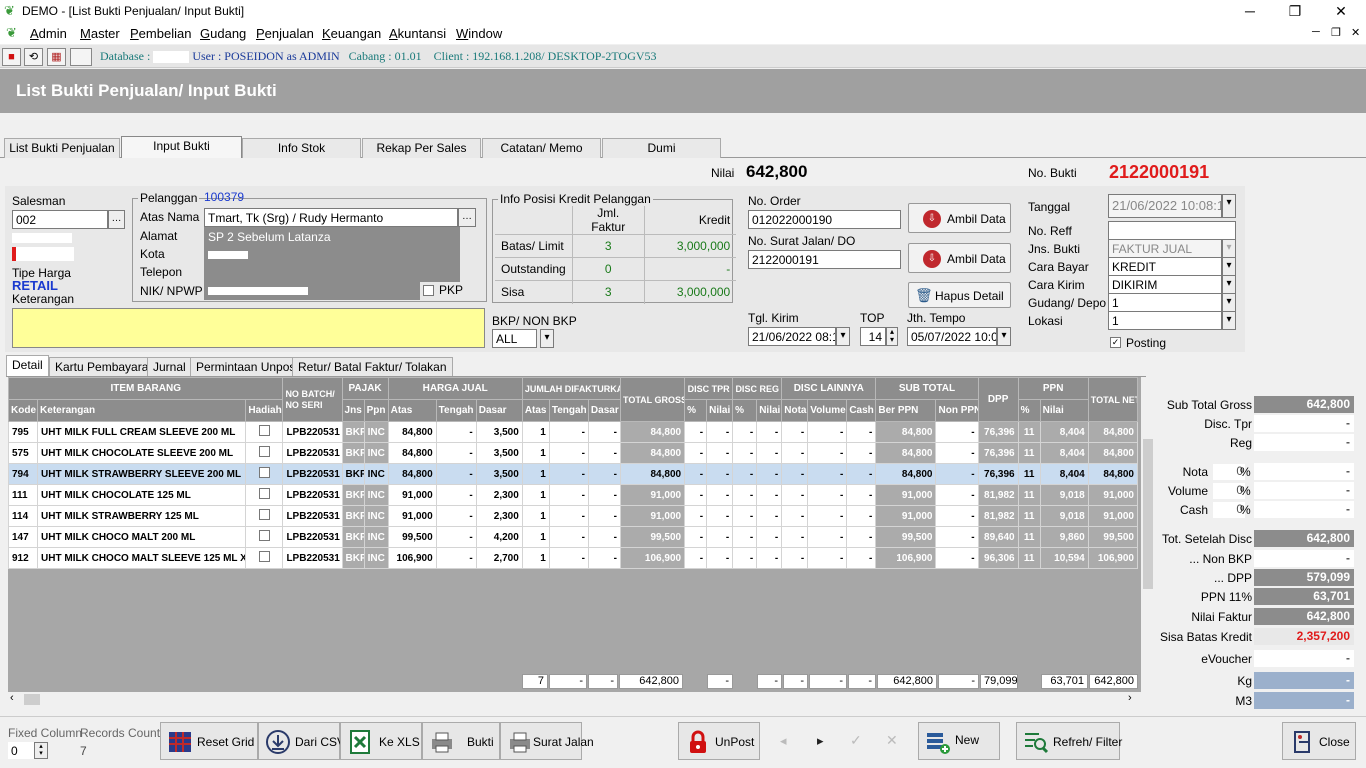 The height and width of the screenshot is (768, 1366). What do you see at coordinates (1004, 336) in the screenshot?
I see `jth-tempo-dropdown-icon: ▾` at bounding box center [1004, 336].